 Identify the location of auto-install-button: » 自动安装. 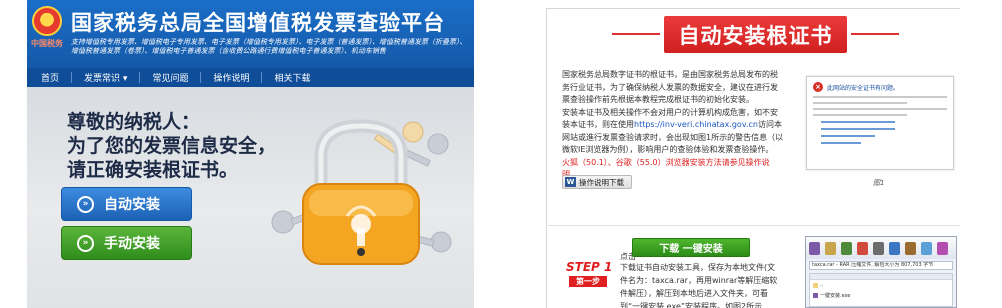
(126, 204).